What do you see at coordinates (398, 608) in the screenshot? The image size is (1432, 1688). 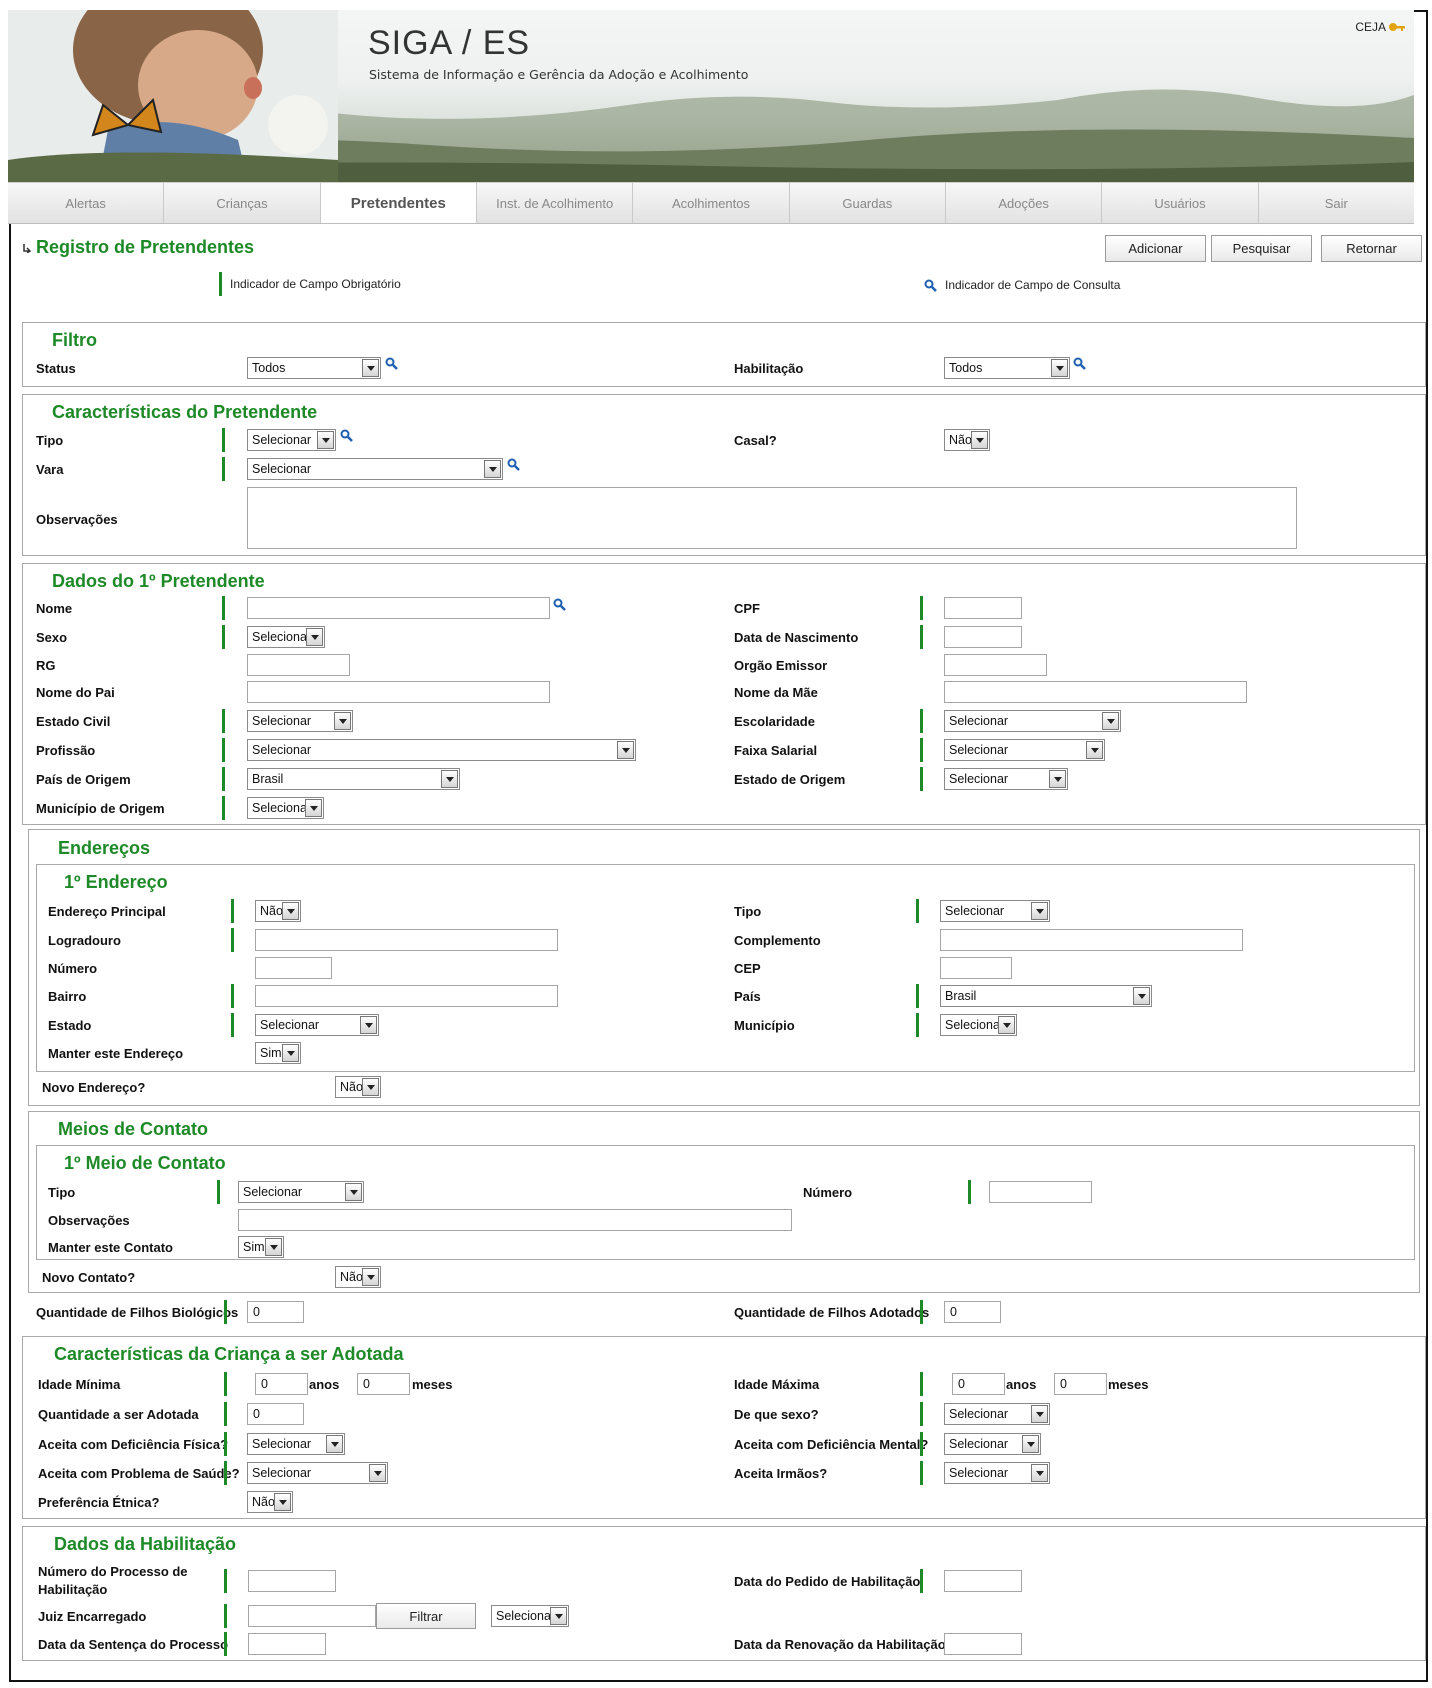 I see `nome-input` at bounding box center [398, 608].